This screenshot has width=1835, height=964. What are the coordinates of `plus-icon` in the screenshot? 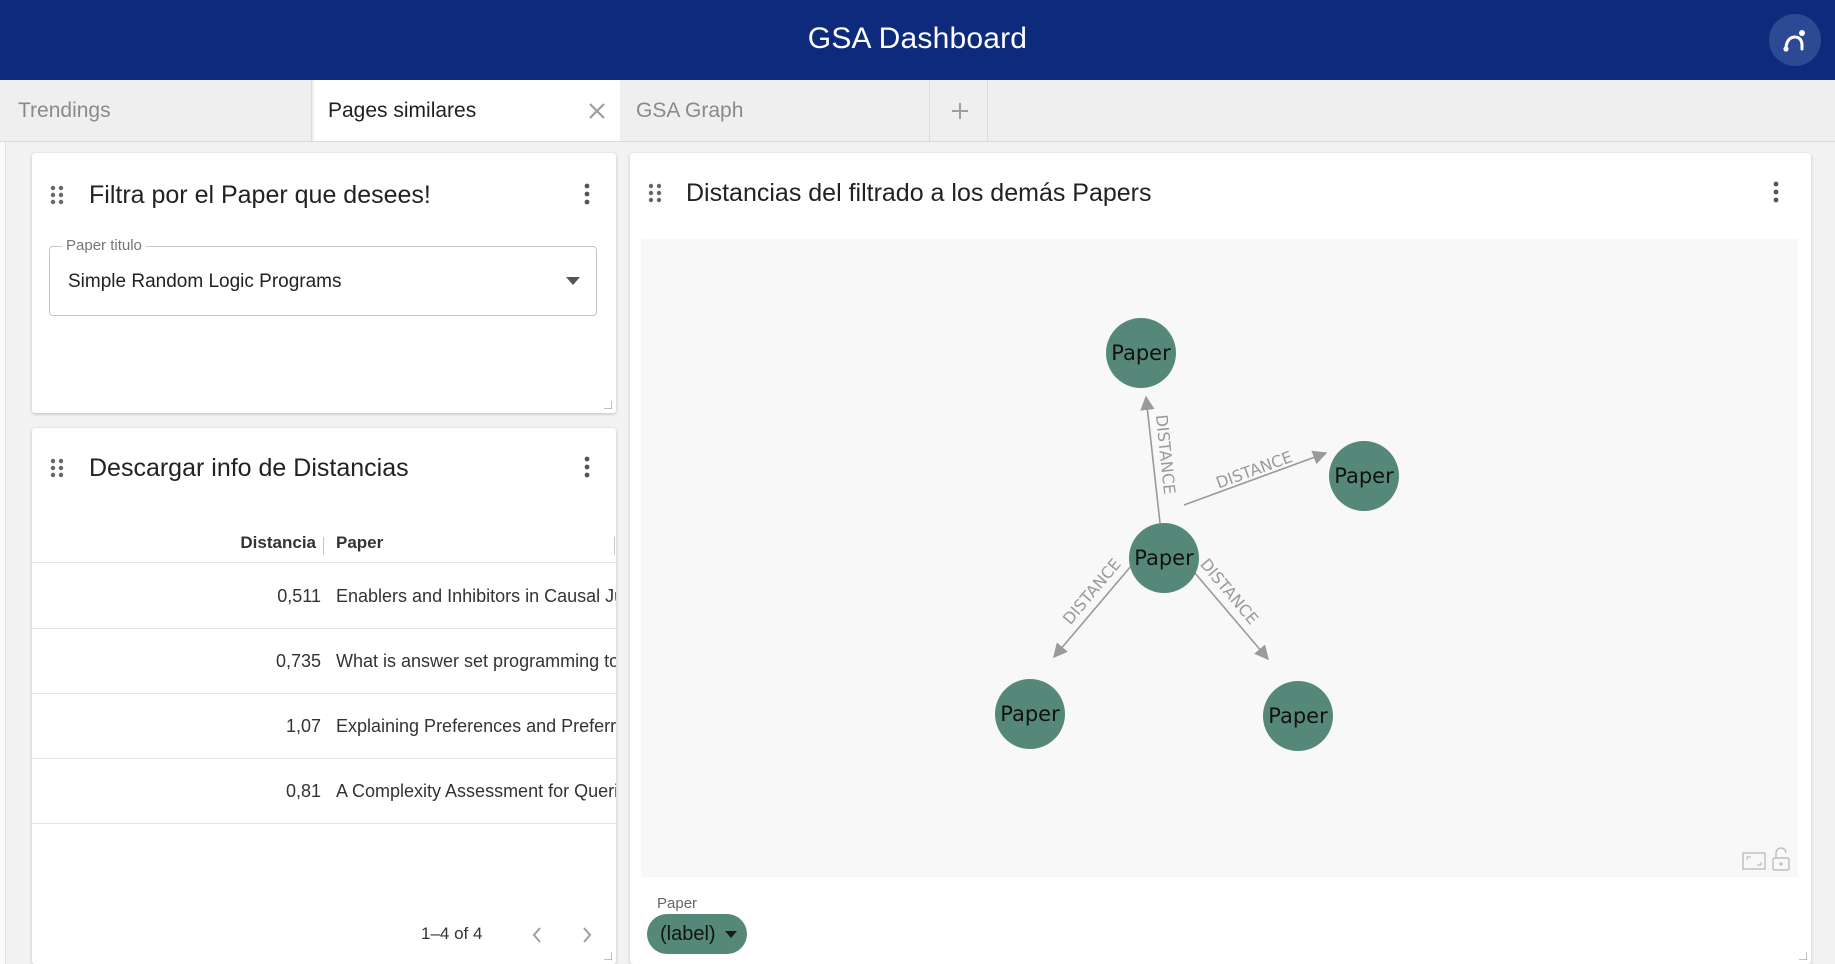 It's located at (959, 110).